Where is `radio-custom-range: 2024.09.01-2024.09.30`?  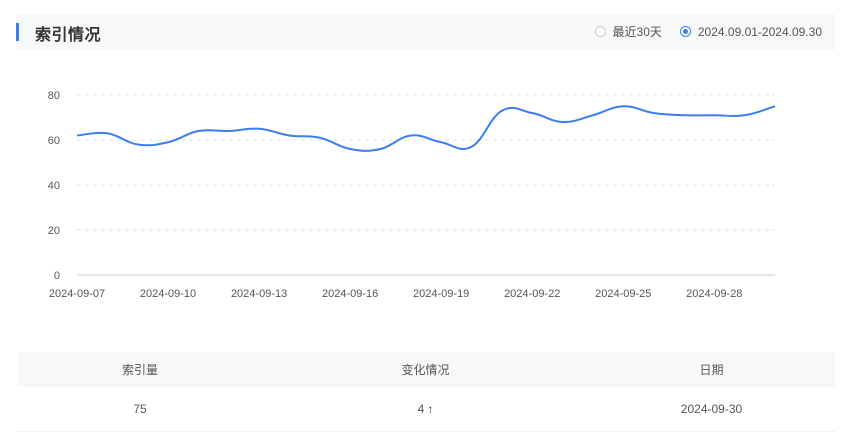
radio-custom-range: 2024.09.01-2024.09.30 is located at coordinates (750, 31).